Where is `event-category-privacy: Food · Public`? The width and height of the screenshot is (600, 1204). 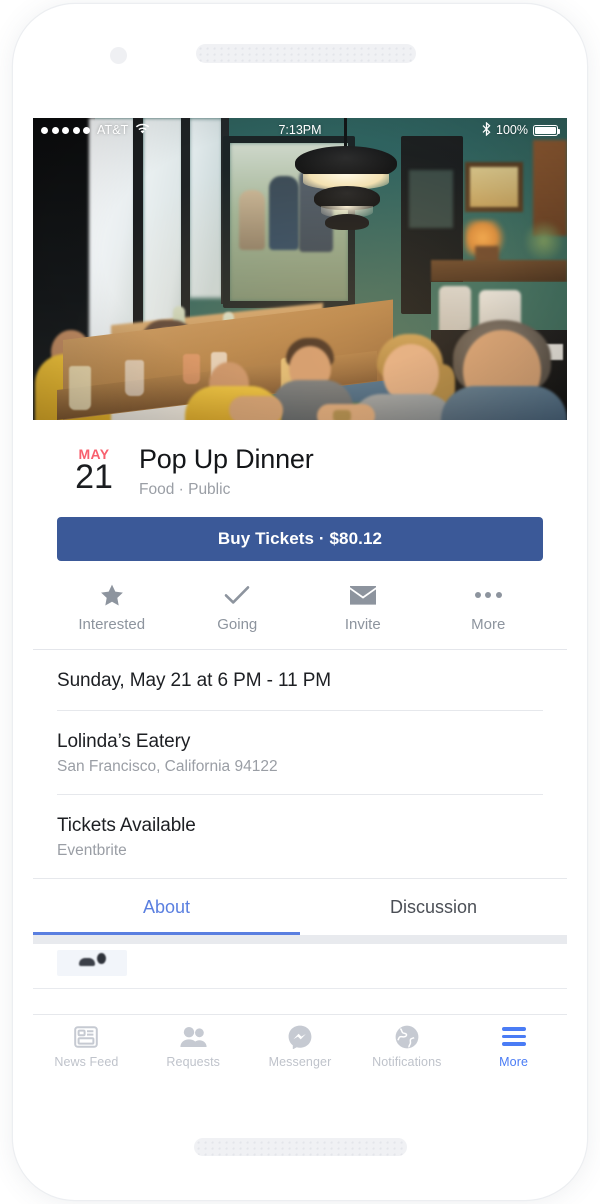 event-category-privacy: Food · Public is located at coordinates (185, 489).